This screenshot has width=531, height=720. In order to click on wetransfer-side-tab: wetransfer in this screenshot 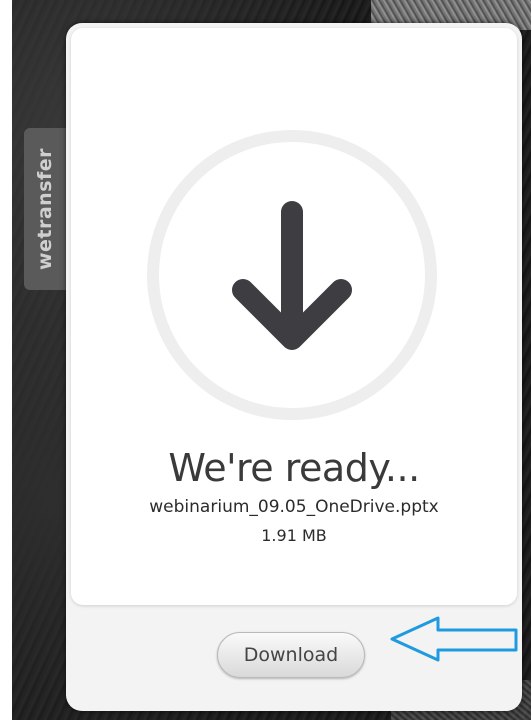, I will do `click(45, 209)`.